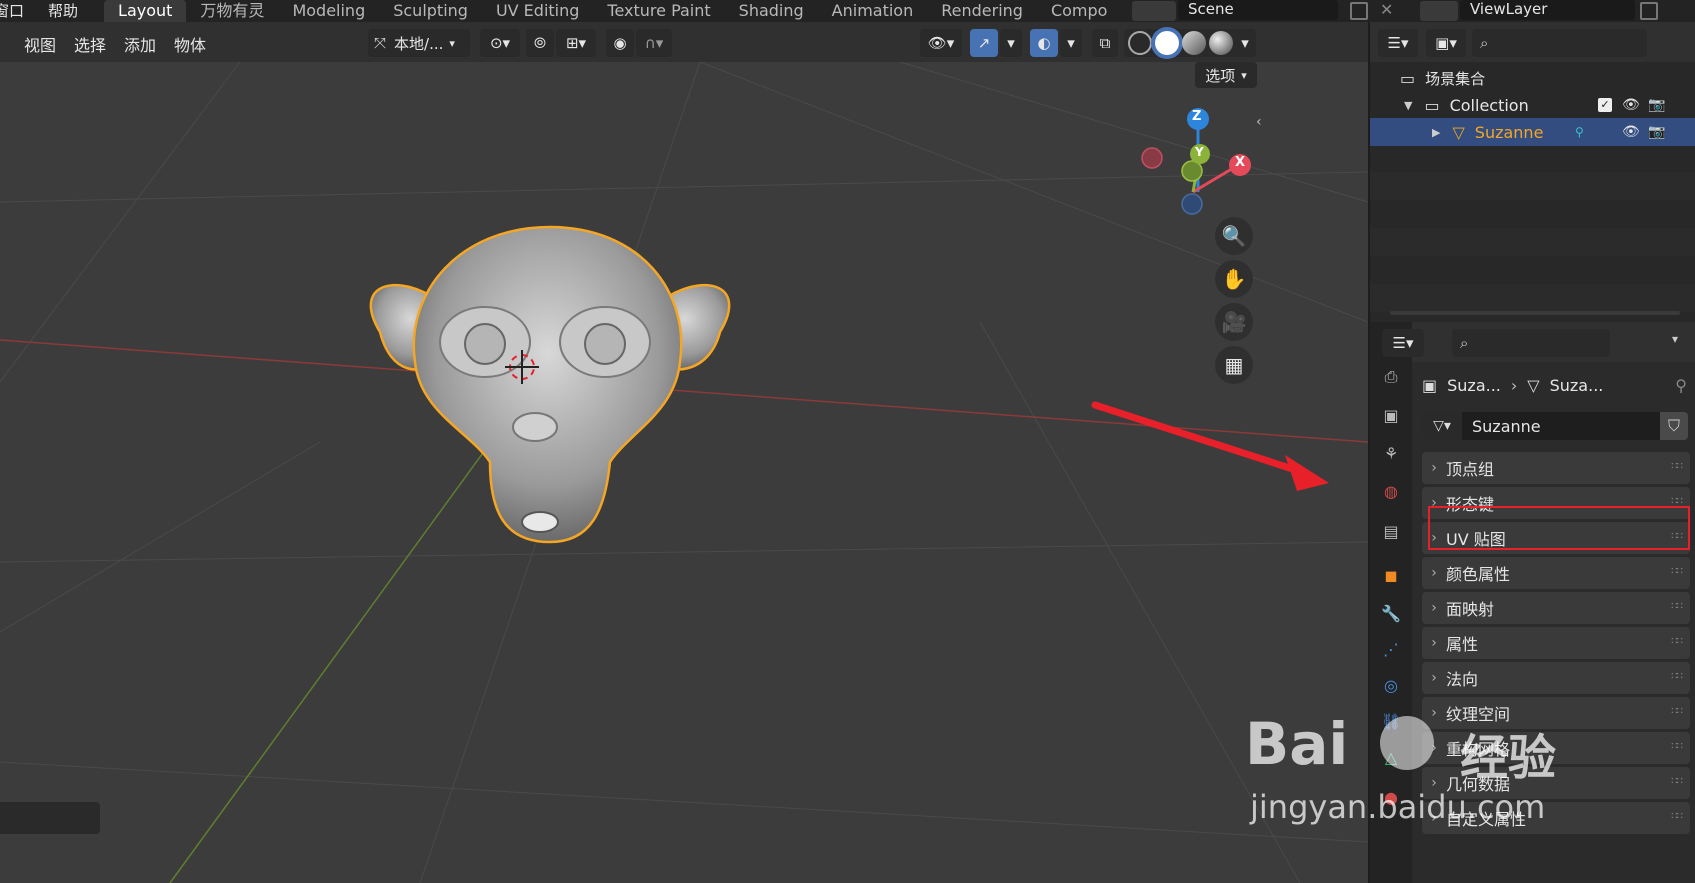 The height and width of the screenshot is (883, 1695). I want to click on shading-dropdown: ▾, so click(1245, 43).